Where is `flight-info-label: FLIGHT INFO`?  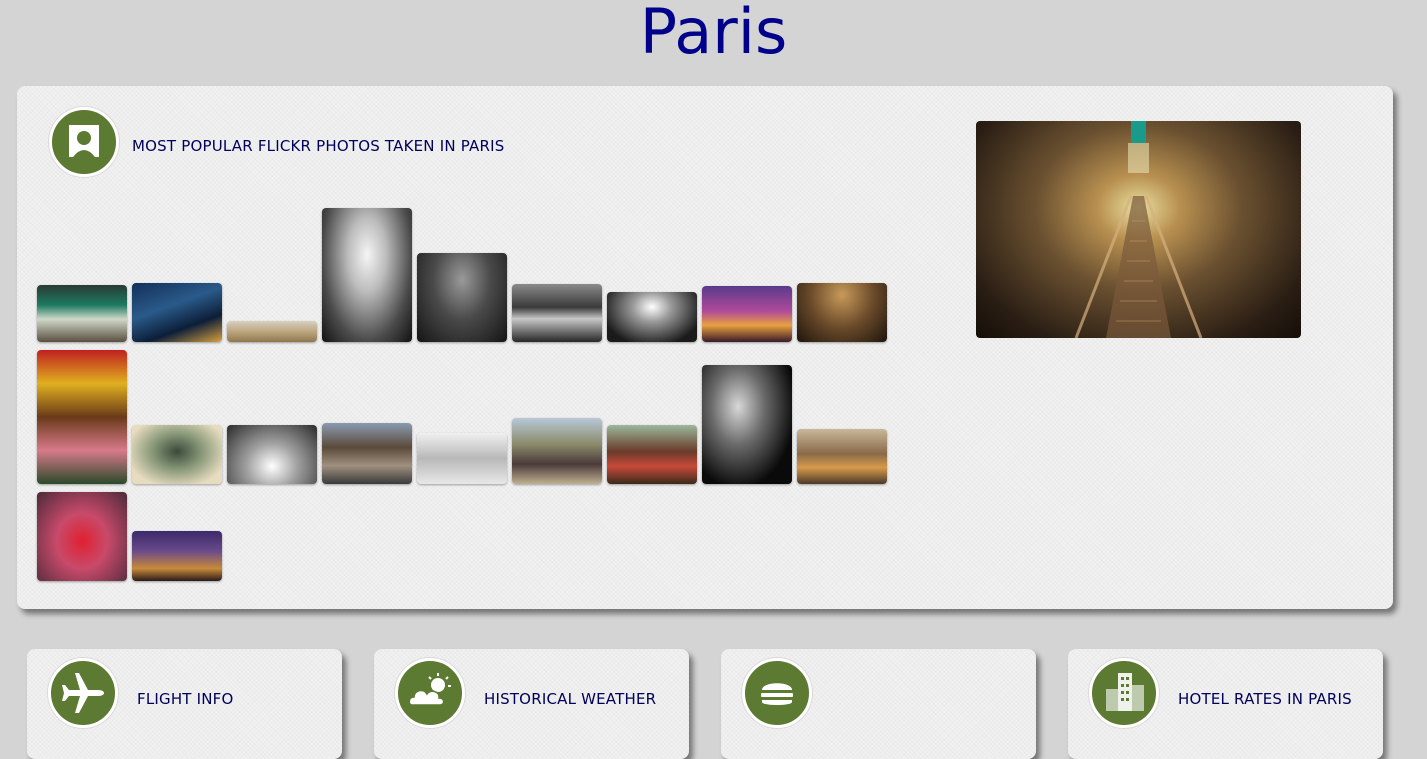 flight-info-label: FLIGHT INFO is located at coordinates (185, 699).